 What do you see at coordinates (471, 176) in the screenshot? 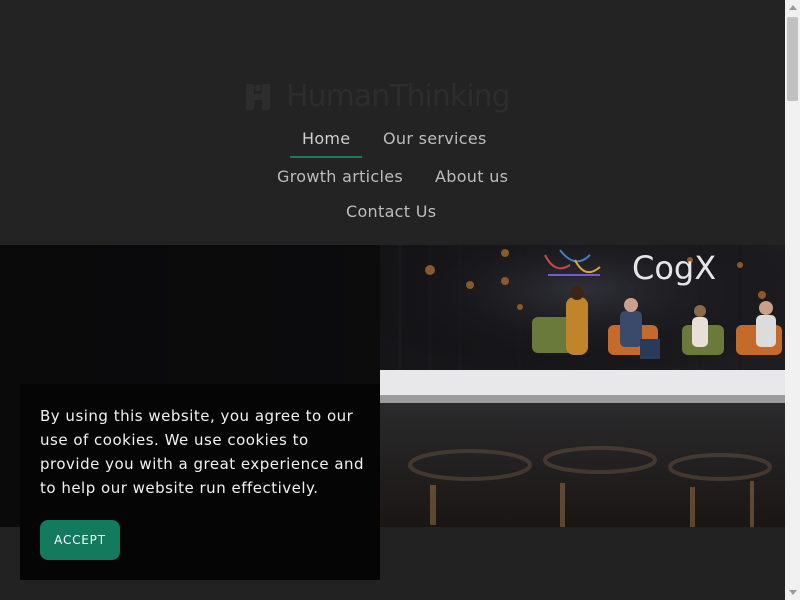
I see `nav-about-us: About us` at bounding box center [471, 176].